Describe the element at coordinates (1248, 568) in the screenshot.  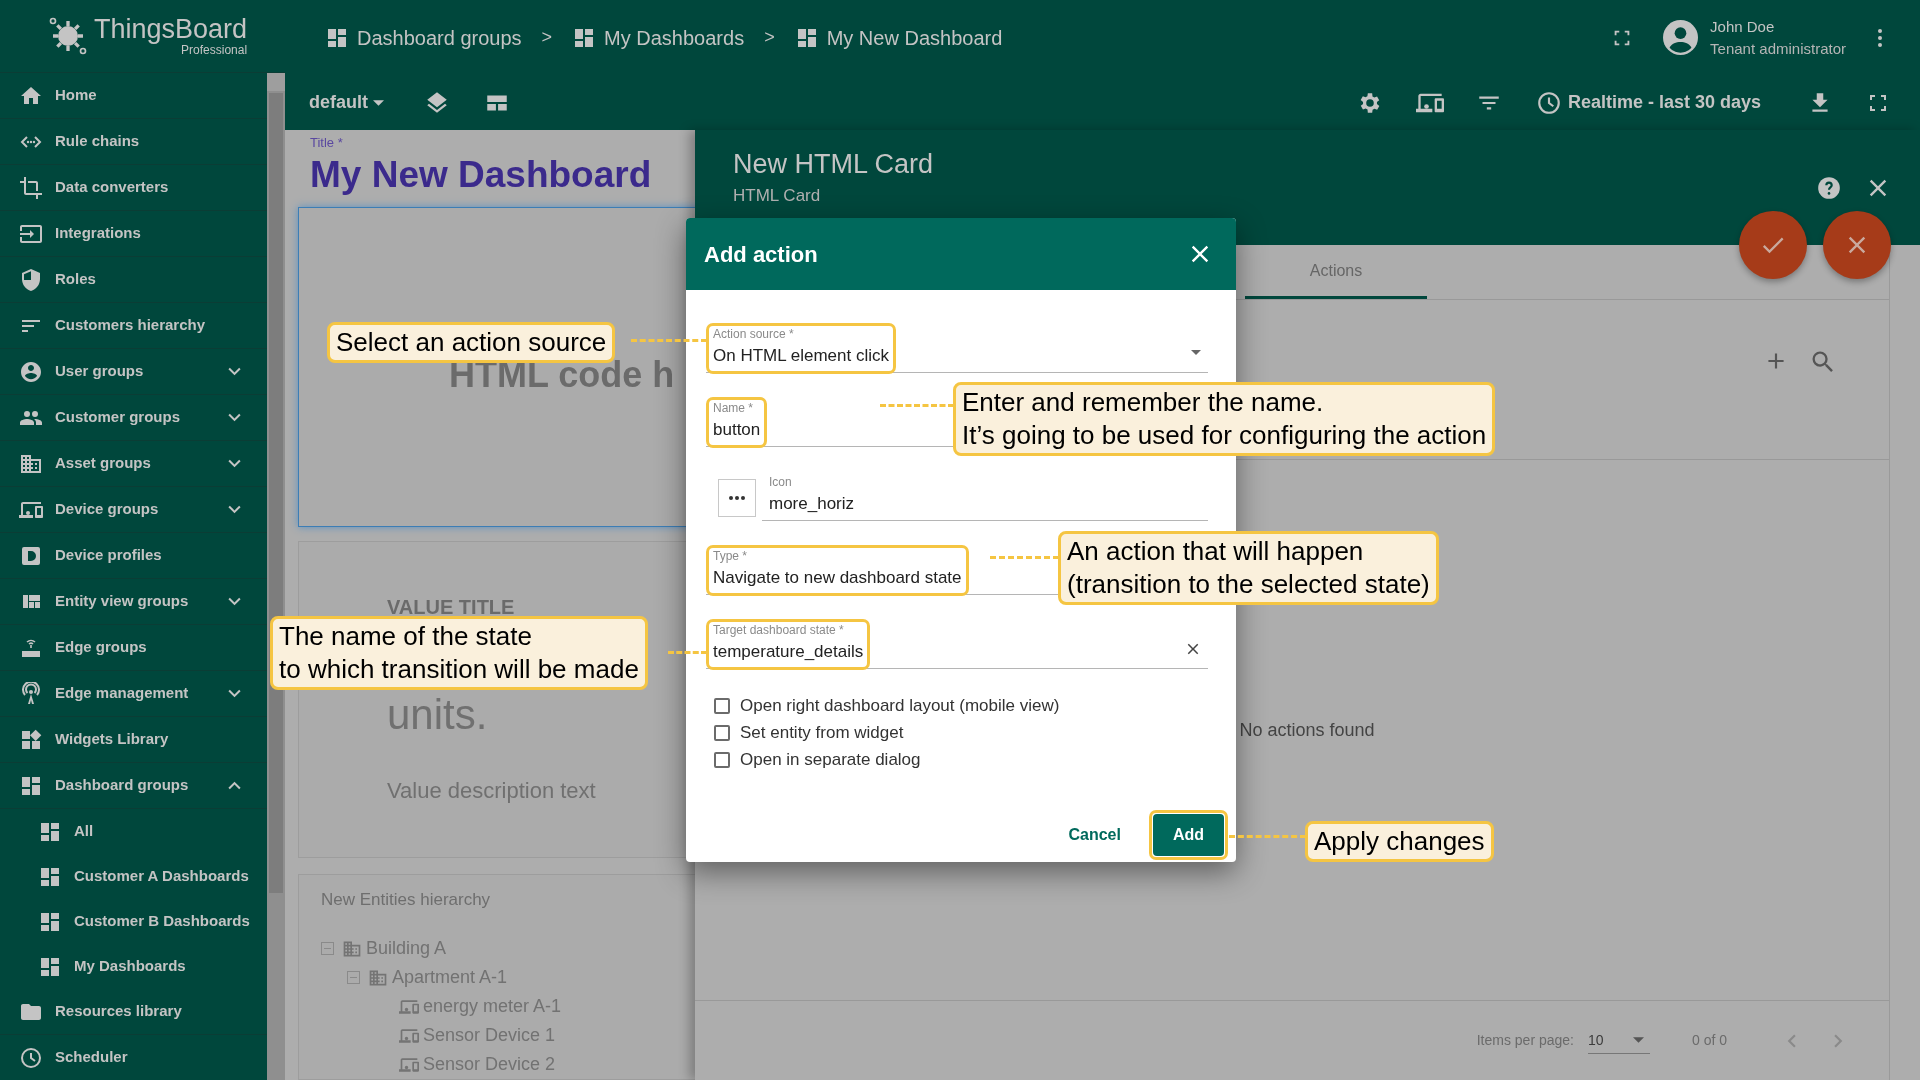
I see `callout-tooltip: An action that will happen (transition to the selected state)` at that location.